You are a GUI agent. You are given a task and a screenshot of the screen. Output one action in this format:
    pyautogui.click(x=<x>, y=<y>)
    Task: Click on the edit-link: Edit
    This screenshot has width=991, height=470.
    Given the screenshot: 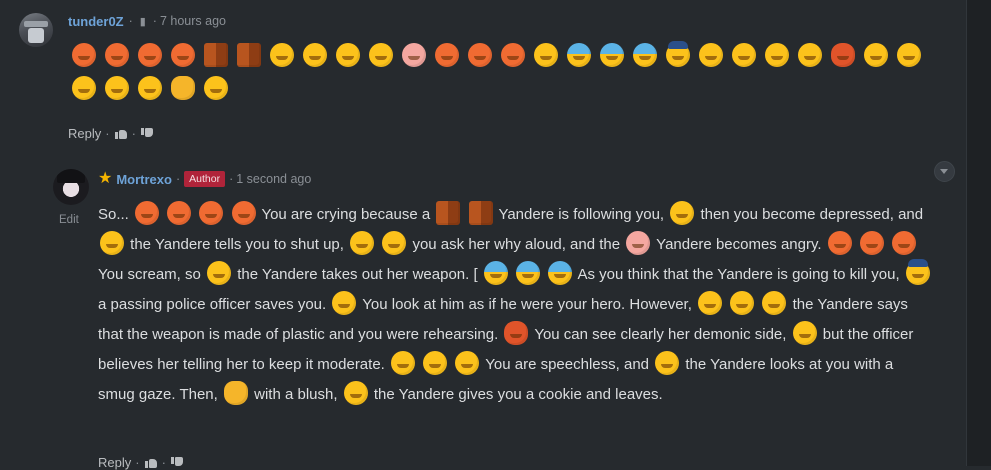 What is the action you would take?
    pyautogui.click(x=69, y=220)
    